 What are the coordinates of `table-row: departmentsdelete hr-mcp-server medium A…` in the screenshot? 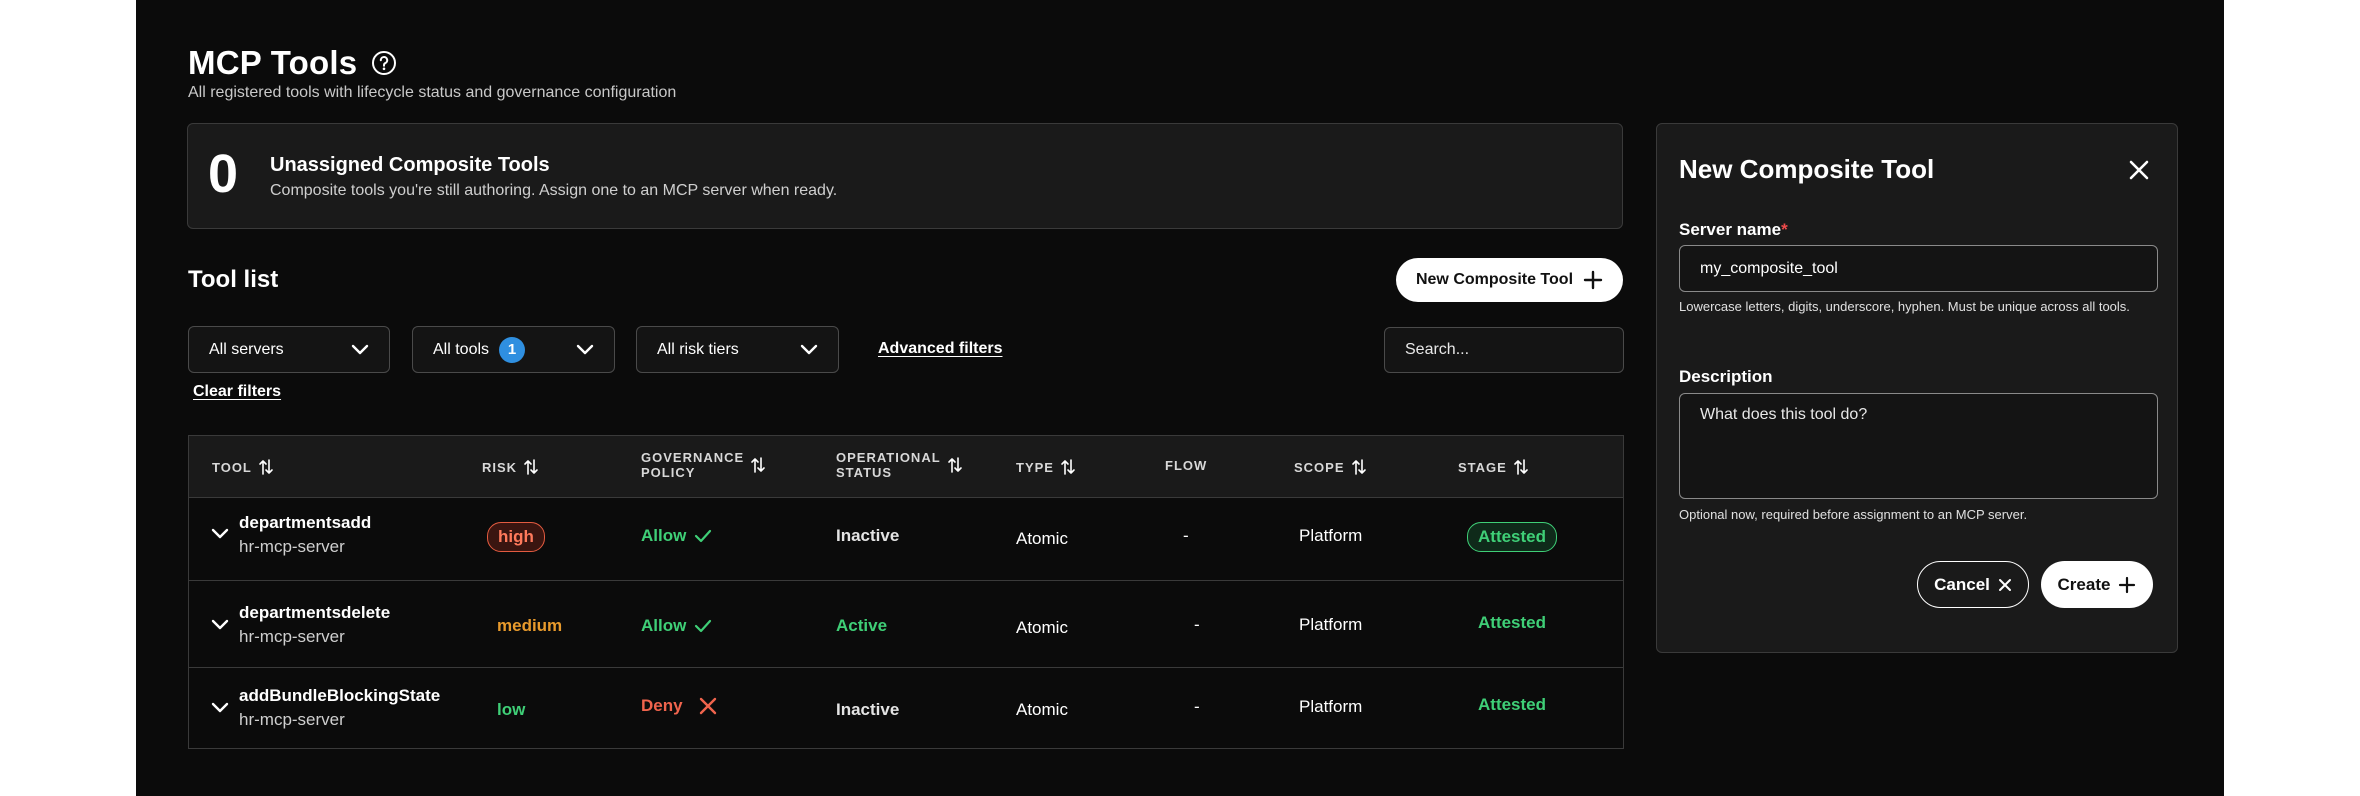 It's located at (906, 624).